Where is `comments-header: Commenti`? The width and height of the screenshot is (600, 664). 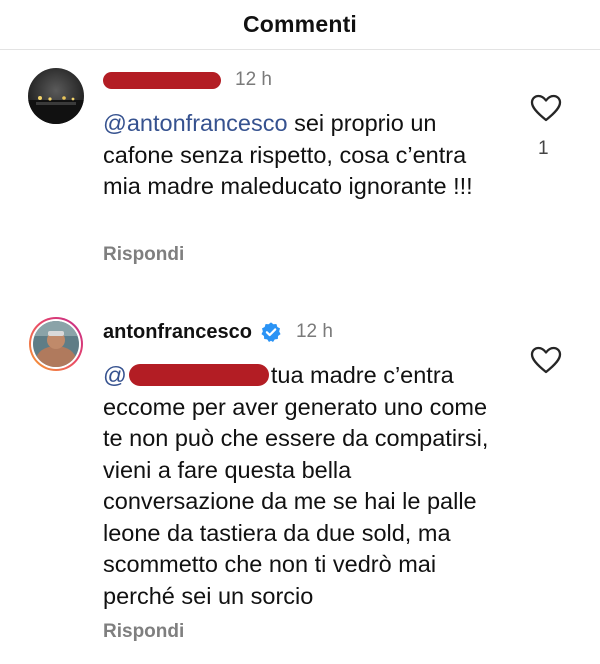 comments-header: Commenti is located at coordinates (300, 25).